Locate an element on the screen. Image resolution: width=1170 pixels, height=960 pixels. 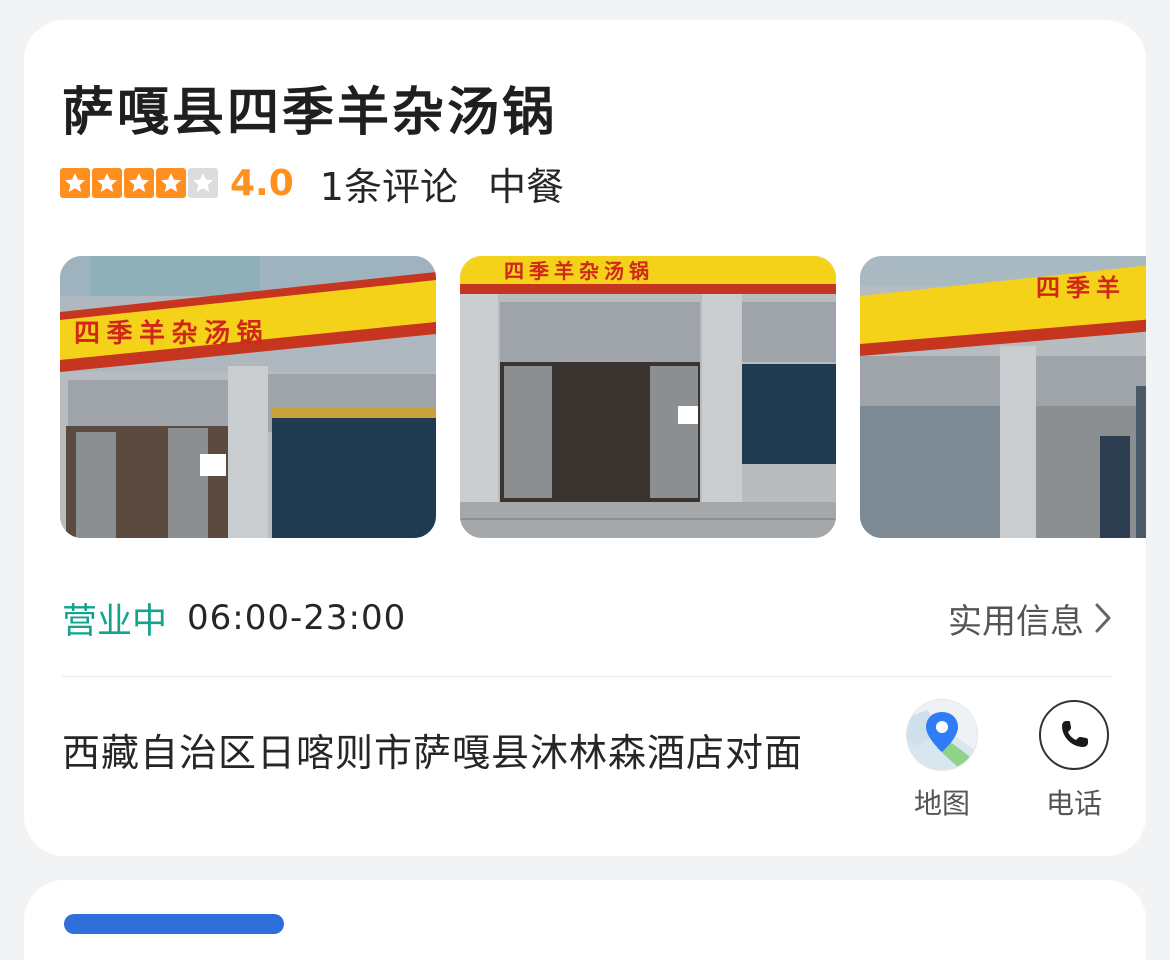
map-pin-icon is located at coordinates (942, 735).